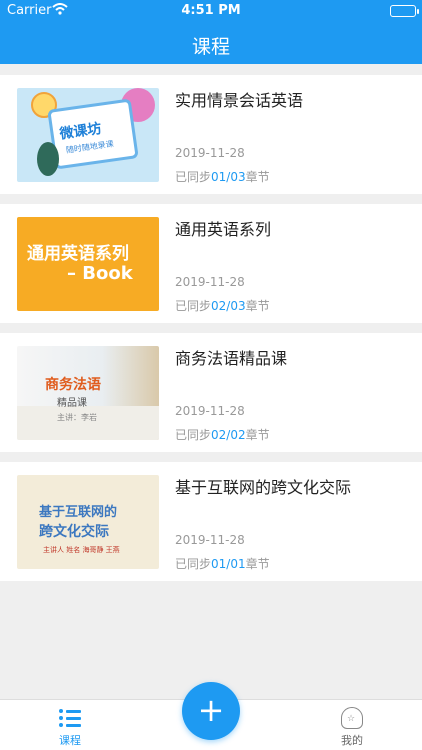  What do you see at coordinates (404, 11) in the screenshot?
I see `battery-icon` at bounding box center [404, 11].